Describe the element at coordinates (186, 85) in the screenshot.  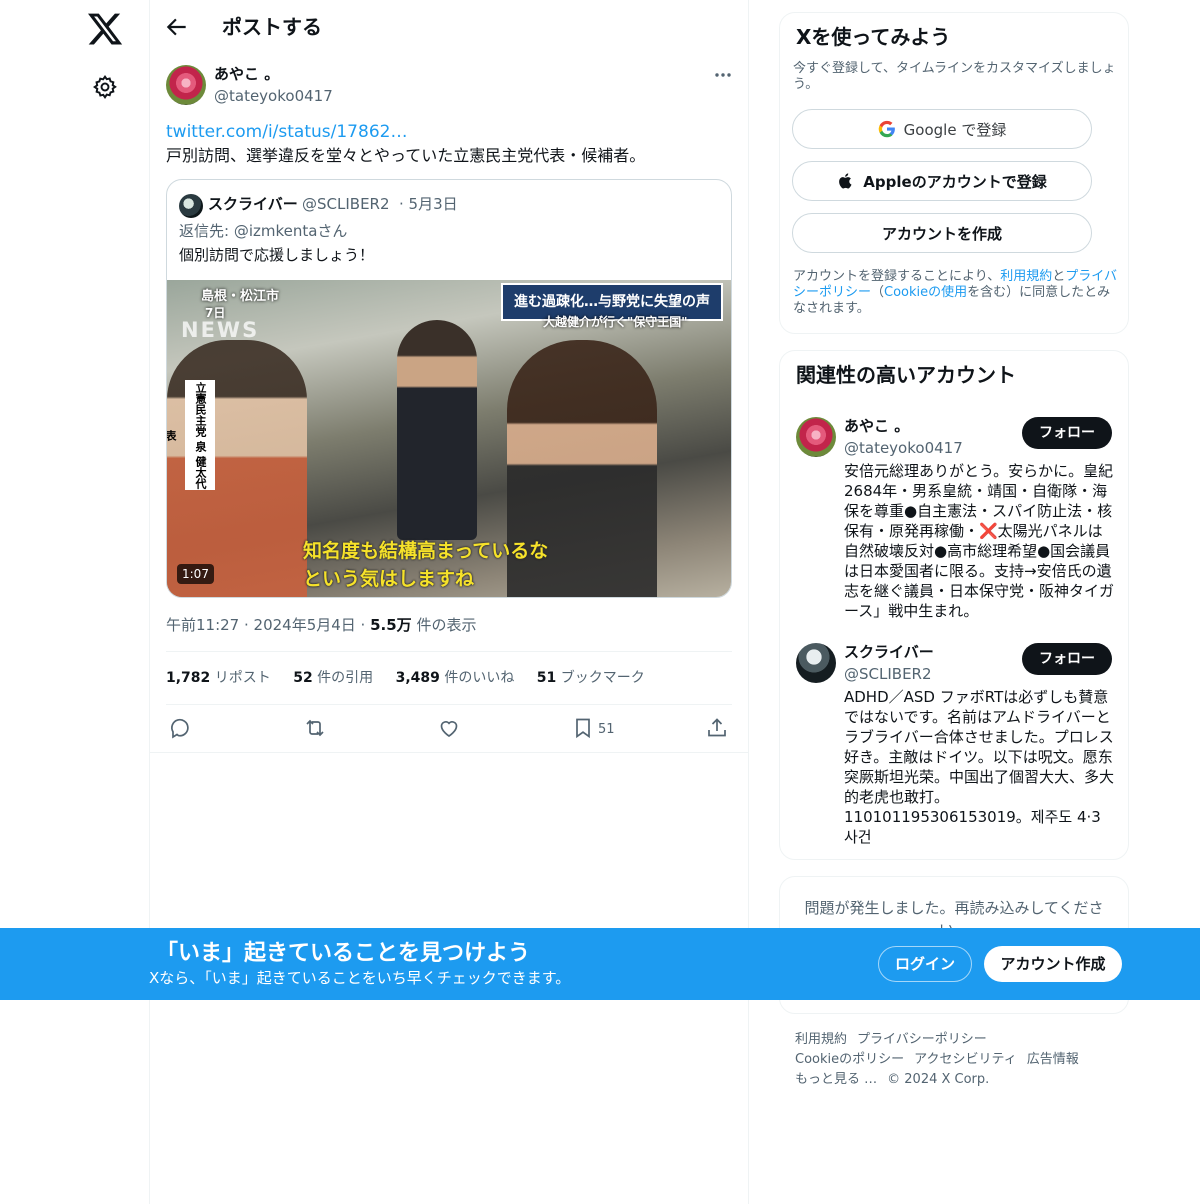
I see `author-avatar` at that location.